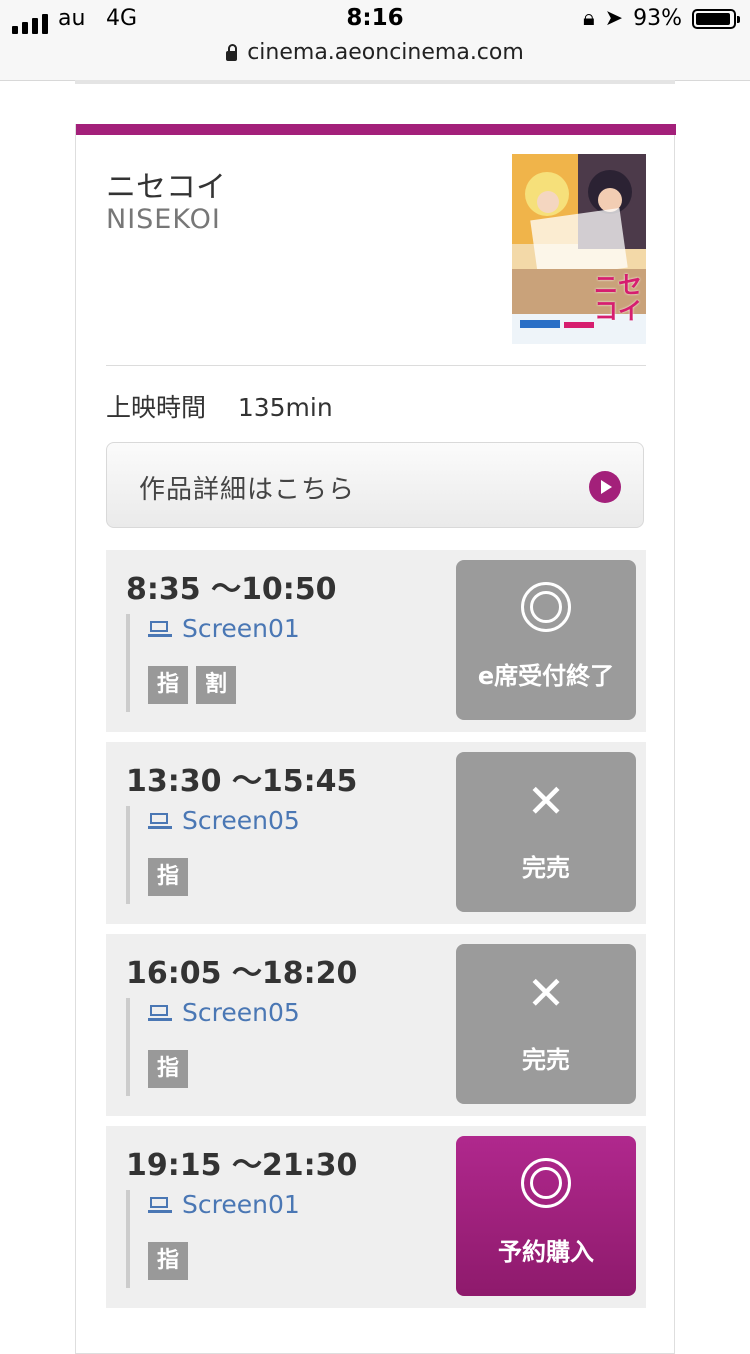  What do you see at coordinates (614, 18) in the screenshot?
I see `location-arrow-icon: ➤` at bounding box center [614, 18].